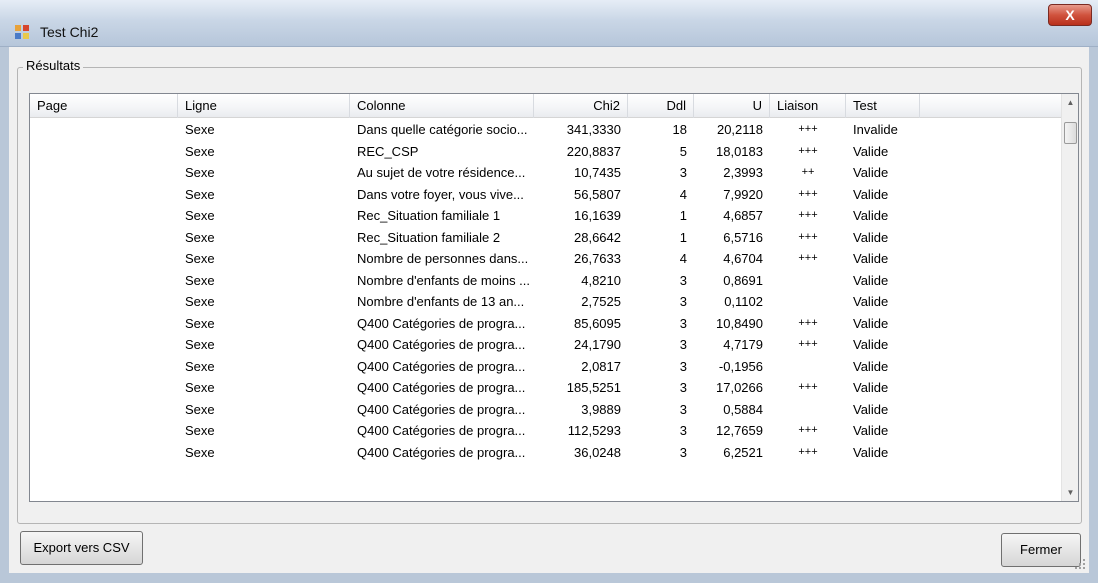  Describe the element at coordinates (264, 106) in the screenshot. I see `column-header-ligne: Ligne` at that location.